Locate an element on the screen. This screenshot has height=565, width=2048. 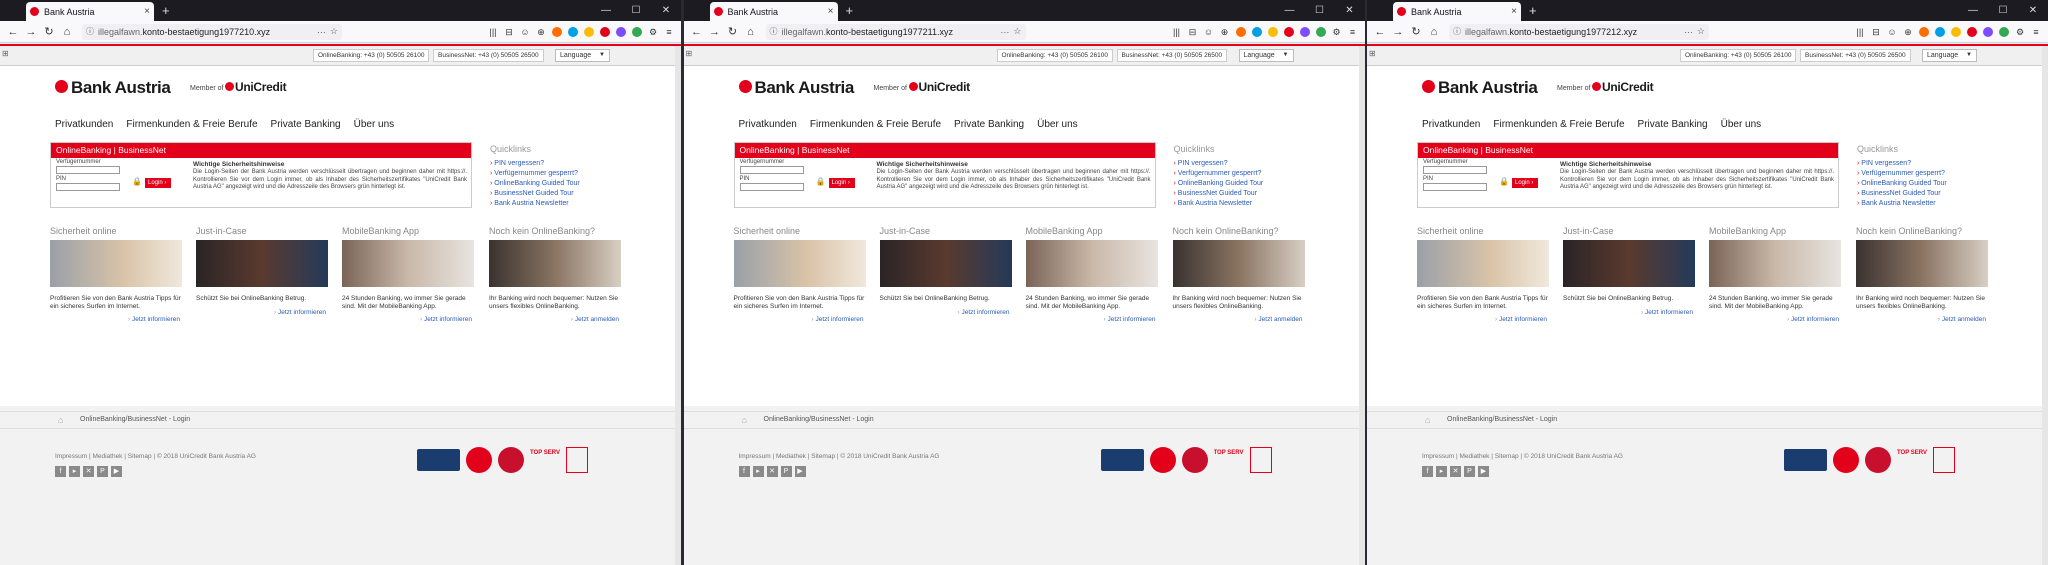
nav-private-banking: Private Banking is located at coordinates (1673, 124).